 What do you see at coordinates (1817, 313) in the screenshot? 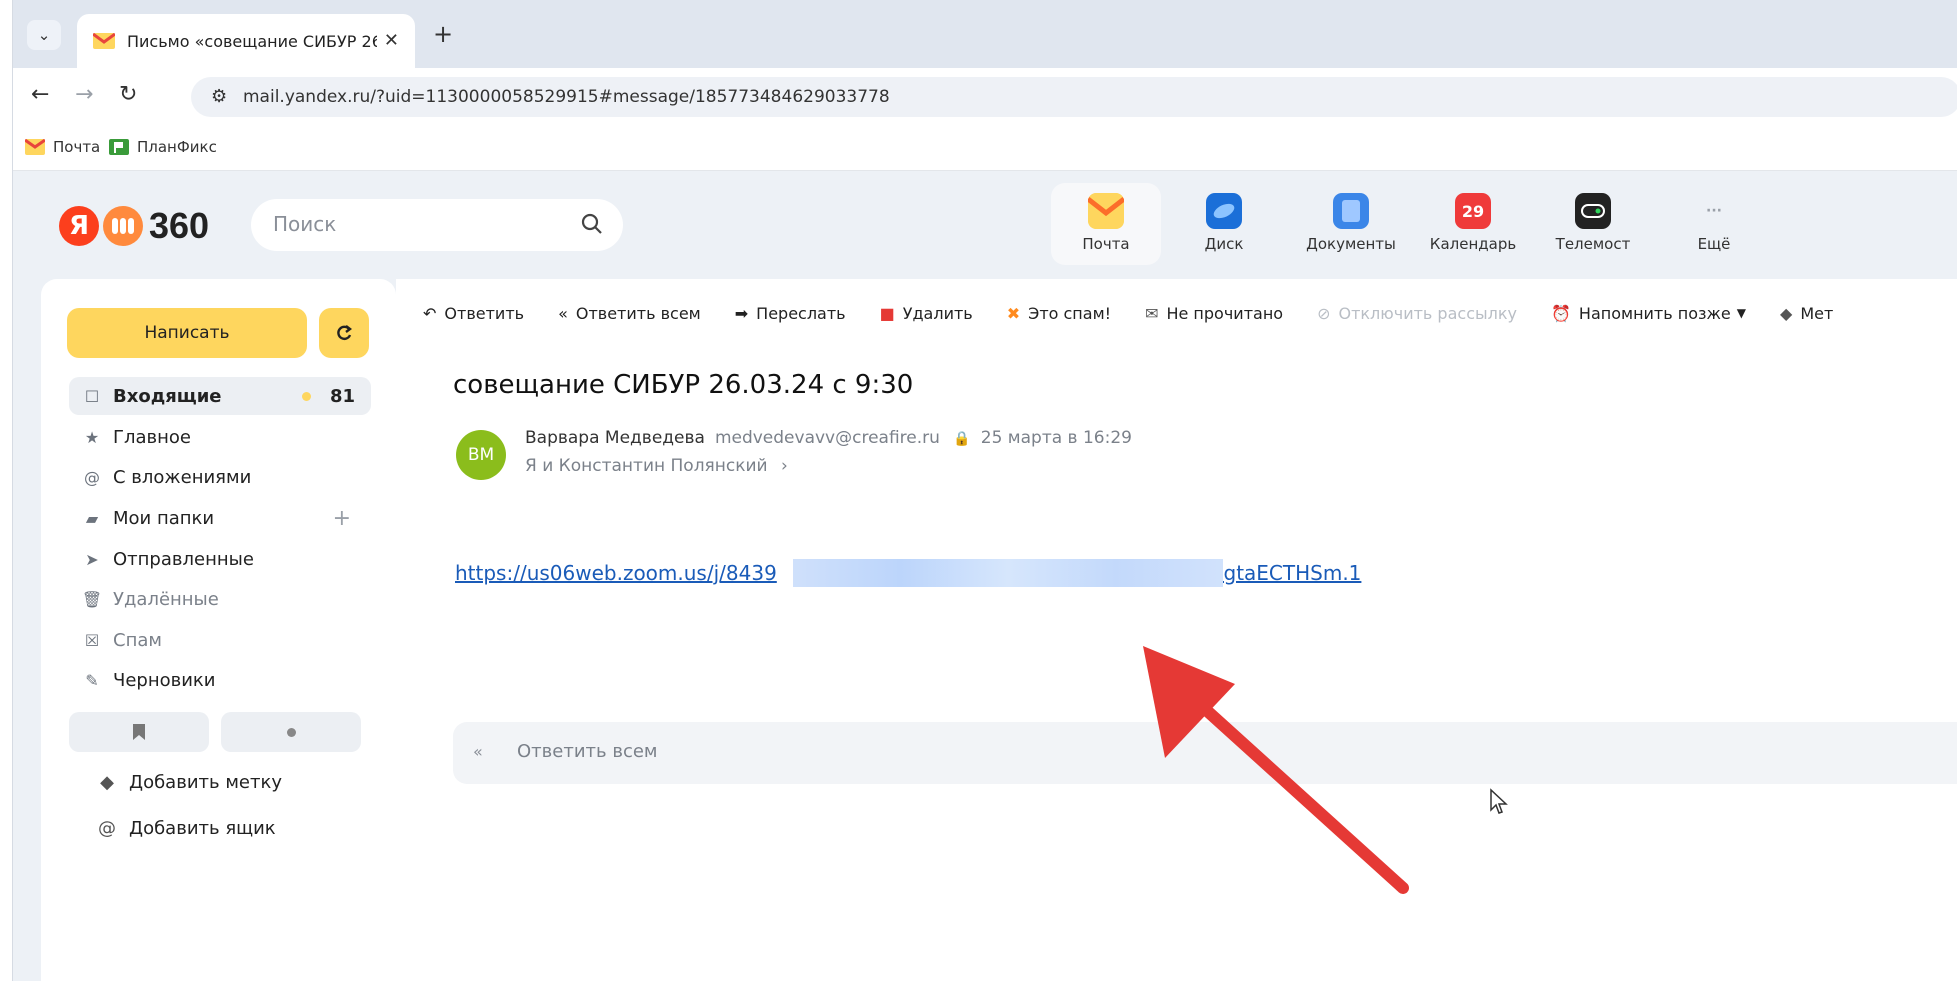
I see `label-label: Мет` at bounding box center [1817, 313].